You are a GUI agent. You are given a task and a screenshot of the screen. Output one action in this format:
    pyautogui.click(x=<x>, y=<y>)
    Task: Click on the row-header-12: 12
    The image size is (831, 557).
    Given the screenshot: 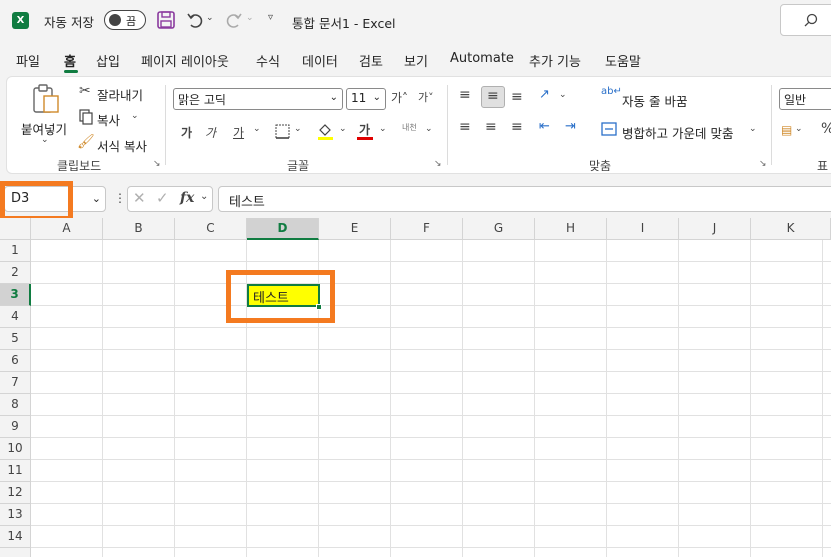 What is the action you would take?
    pyautogui.click(x=15, y=493)
    